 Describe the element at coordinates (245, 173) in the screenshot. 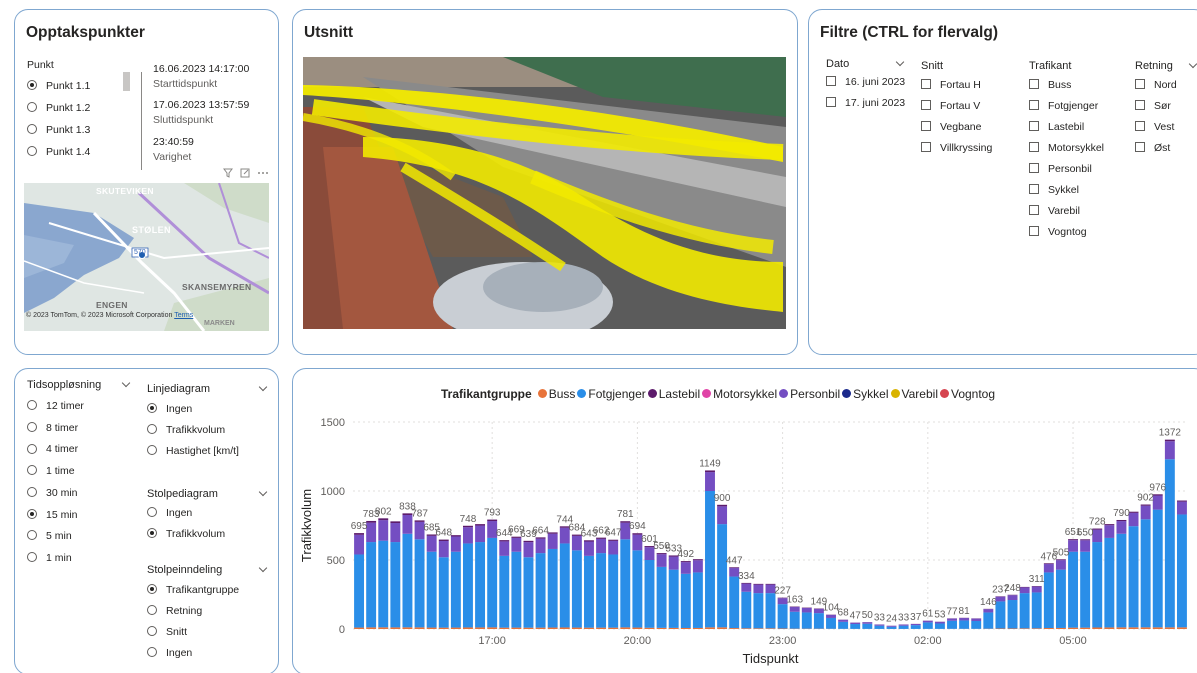

I see `focus-mode-icon` at that location.